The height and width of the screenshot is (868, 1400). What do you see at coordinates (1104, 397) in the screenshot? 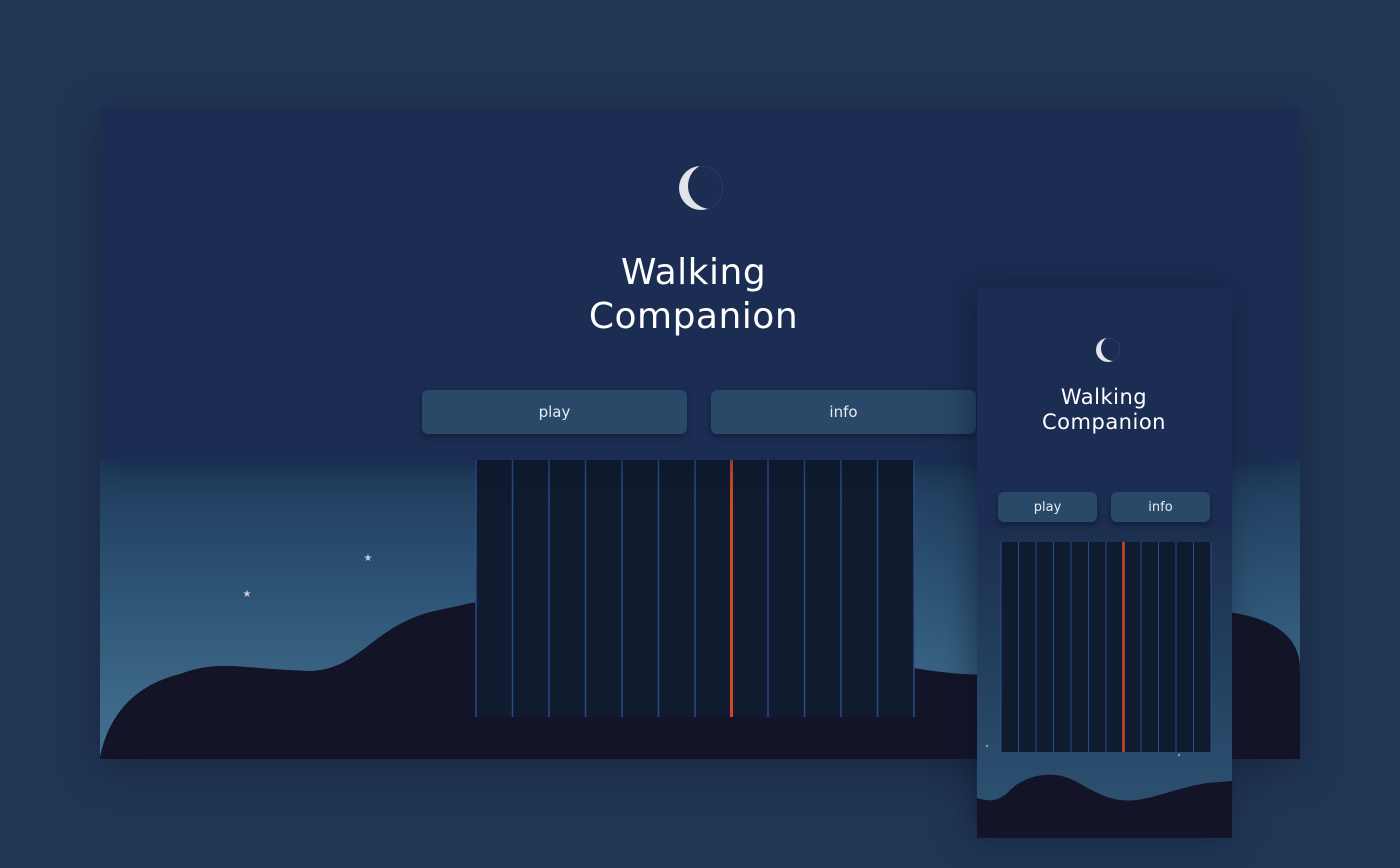
I see `title-line-1: Walking` at bounding box center [1104, 397].